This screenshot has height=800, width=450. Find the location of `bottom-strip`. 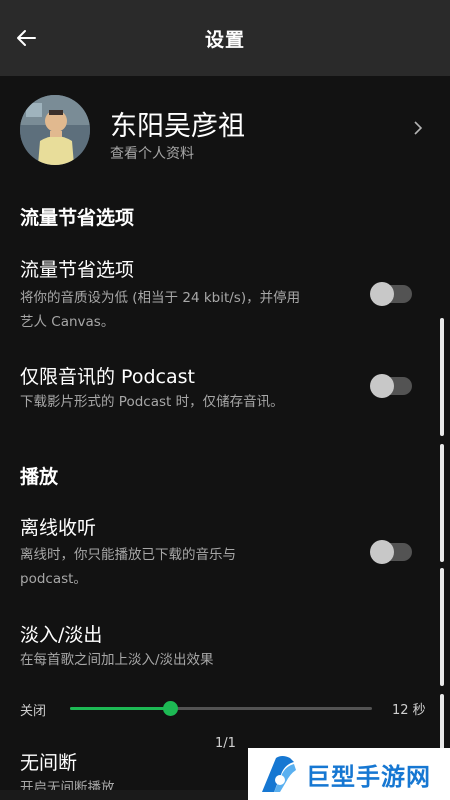

bottom-strip is located at coordinates (124, 795).